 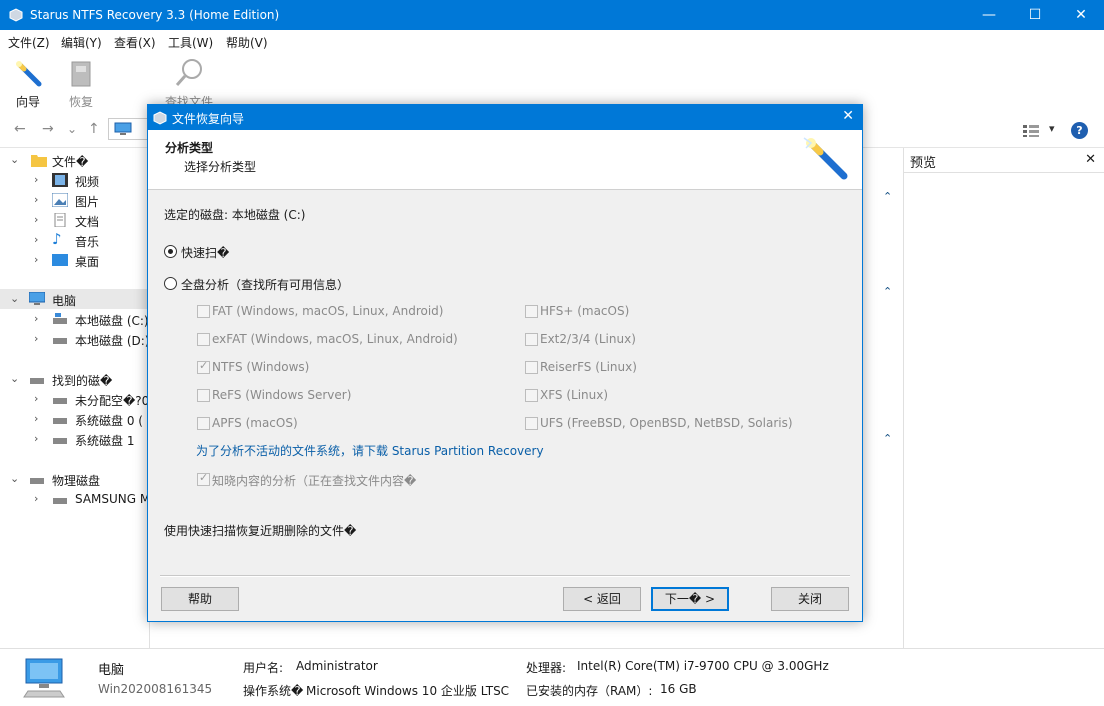 What do you see at coordinates (135, 42) in the screenshot?
I see `menu-view: 查看(X)` at bounding box center [135, 42].